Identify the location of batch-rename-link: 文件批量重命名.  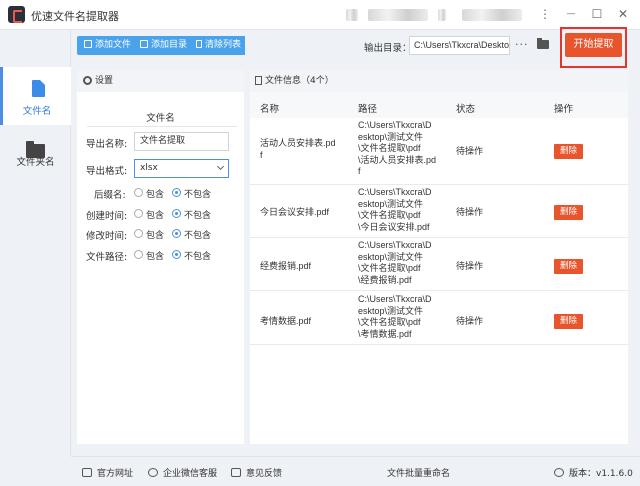
(418, 472).